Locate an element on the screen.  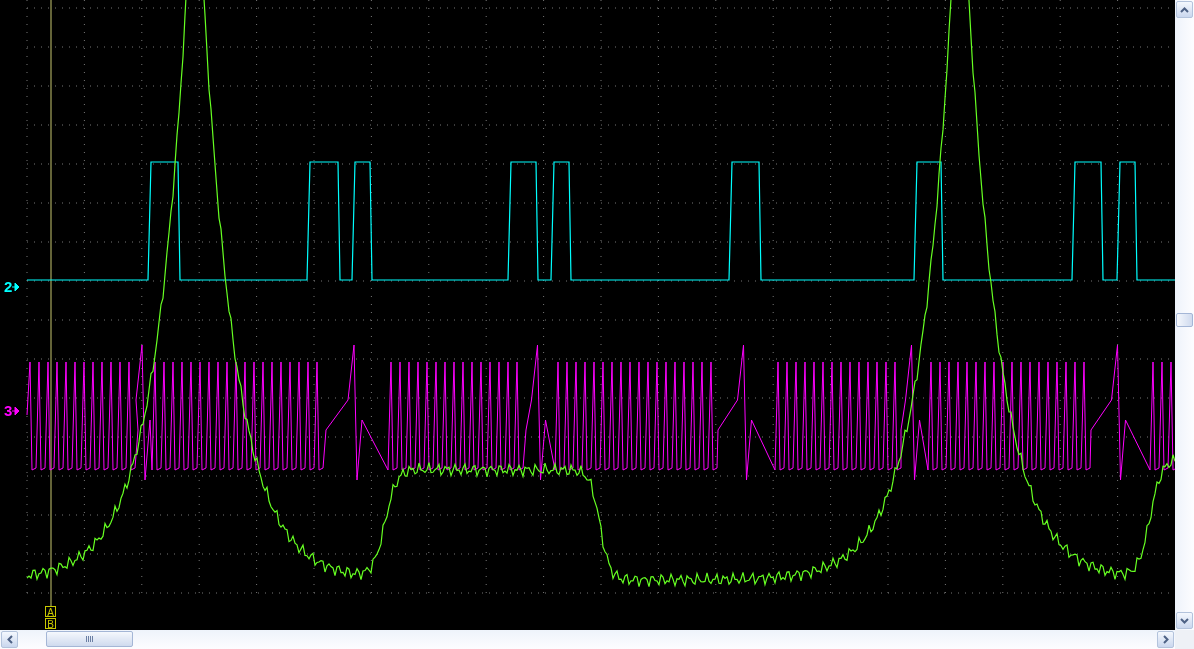
scroll-right-button is located at coordinates (1165, 639).